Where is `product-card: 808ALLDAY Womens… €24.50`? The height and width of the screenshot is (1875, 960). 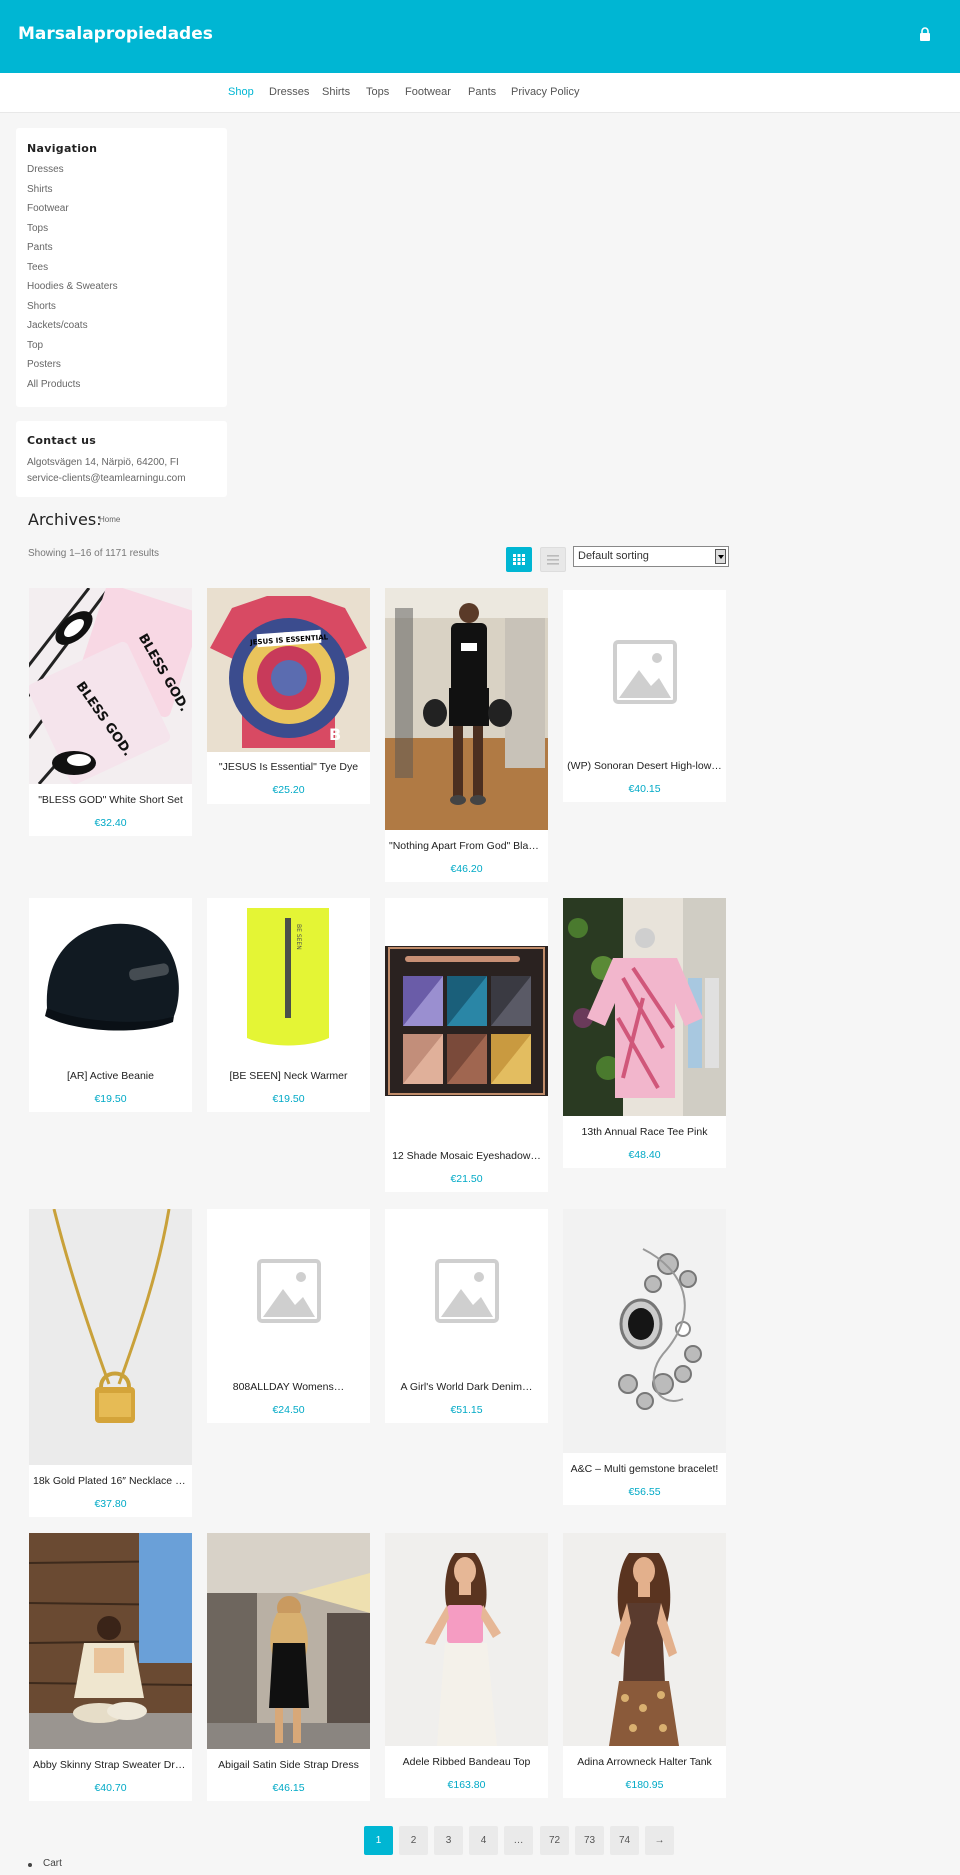
product-card: 808ALLDAY Womens… €24.50 is located at coordinates (288, 1316).